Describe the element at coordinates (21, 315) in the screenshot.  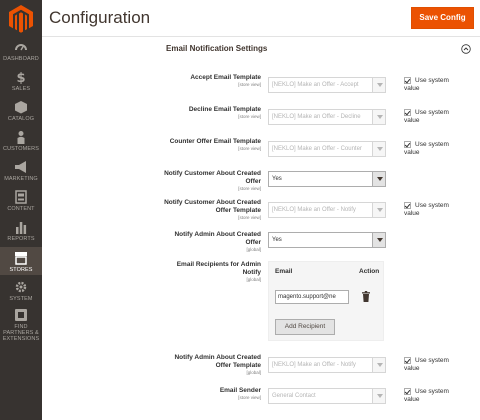
I see `extensions-icon` at that location.